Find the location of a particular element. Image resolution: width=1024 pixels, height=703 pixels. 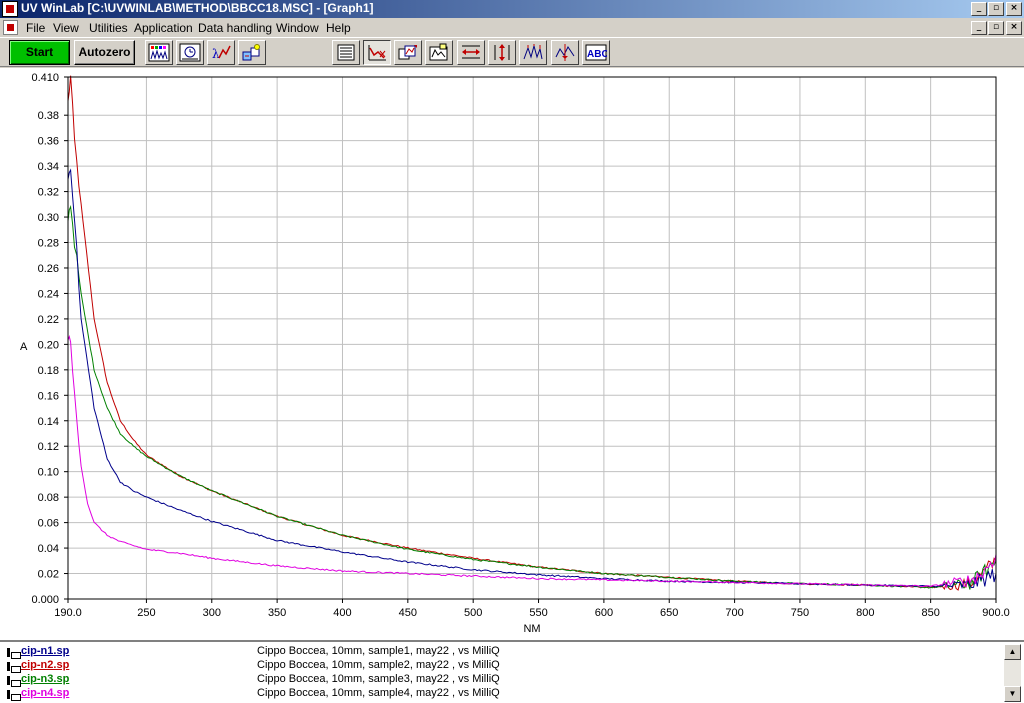

mdi-minimize-button: _ is located at coordinates (979, 28).